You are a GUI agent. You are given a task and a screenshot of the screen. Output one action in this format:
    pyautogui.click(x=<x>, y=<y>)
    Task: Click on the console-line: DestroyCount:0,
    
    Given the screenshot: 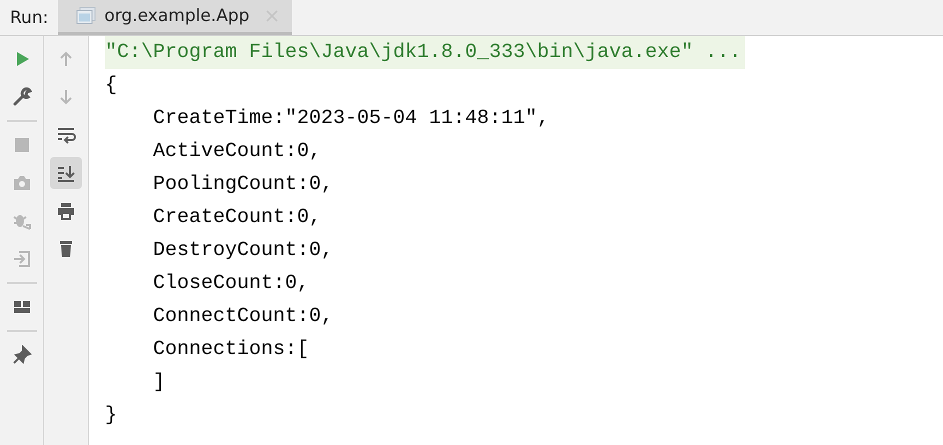 What is the action you would take?
    pyautogui.click(x=243, y=251)
    